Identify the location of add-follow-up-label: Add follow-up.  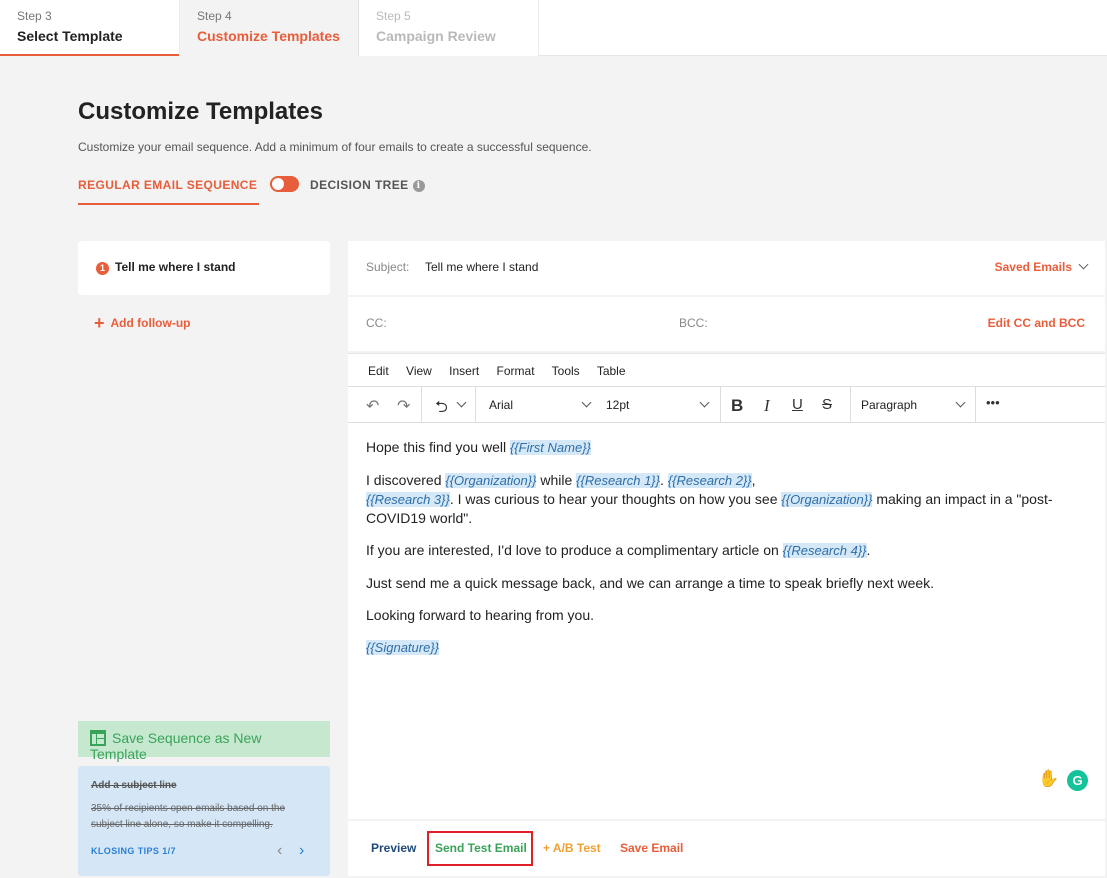
(150, 323).